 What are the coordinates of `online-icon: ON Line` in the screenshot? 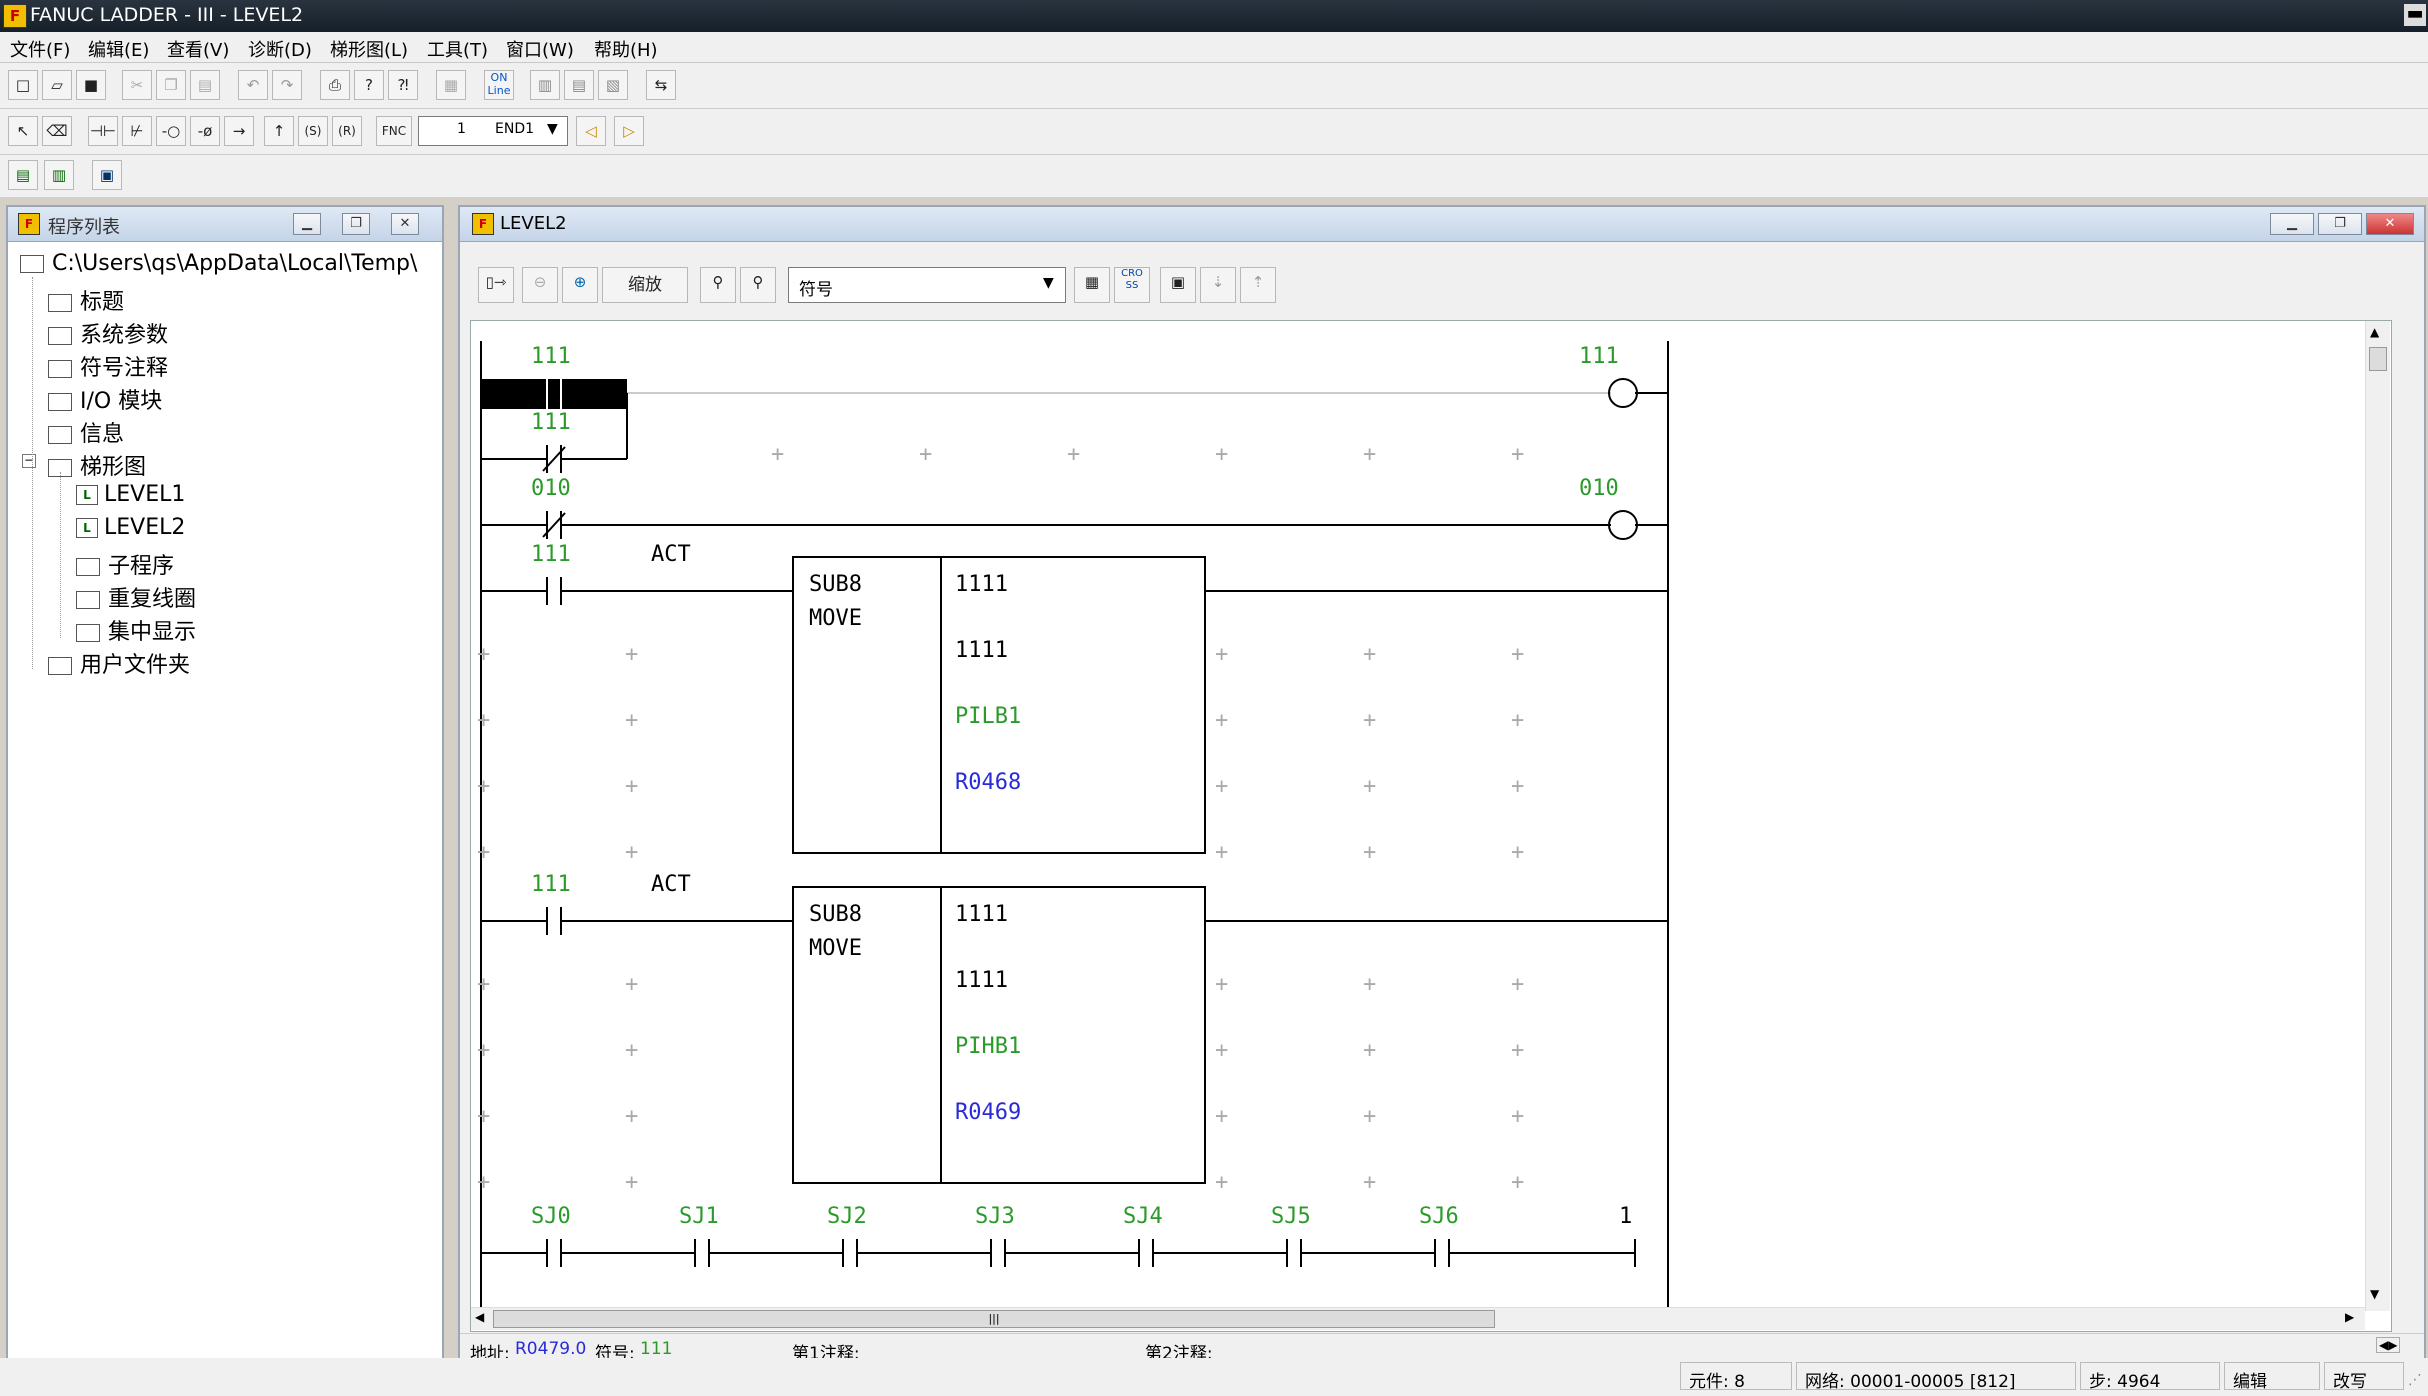 It's located at (499, 85).